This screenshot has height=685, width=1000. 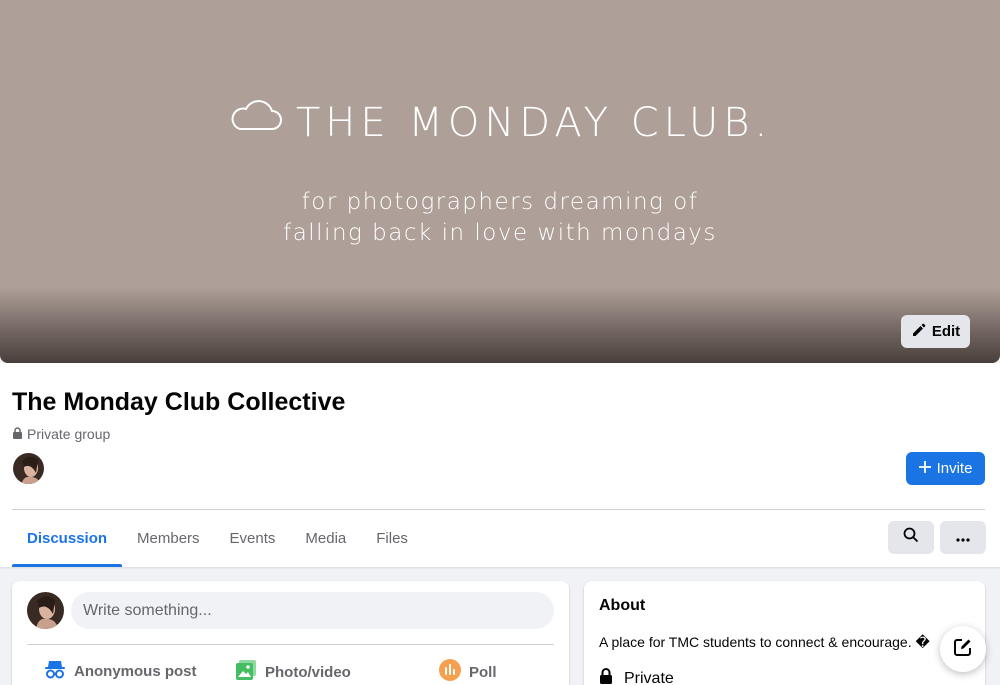 What do you see at coordinates (500, 325) in the screenshot?
I see `cover-gradient` at bounding box center [500, 325].